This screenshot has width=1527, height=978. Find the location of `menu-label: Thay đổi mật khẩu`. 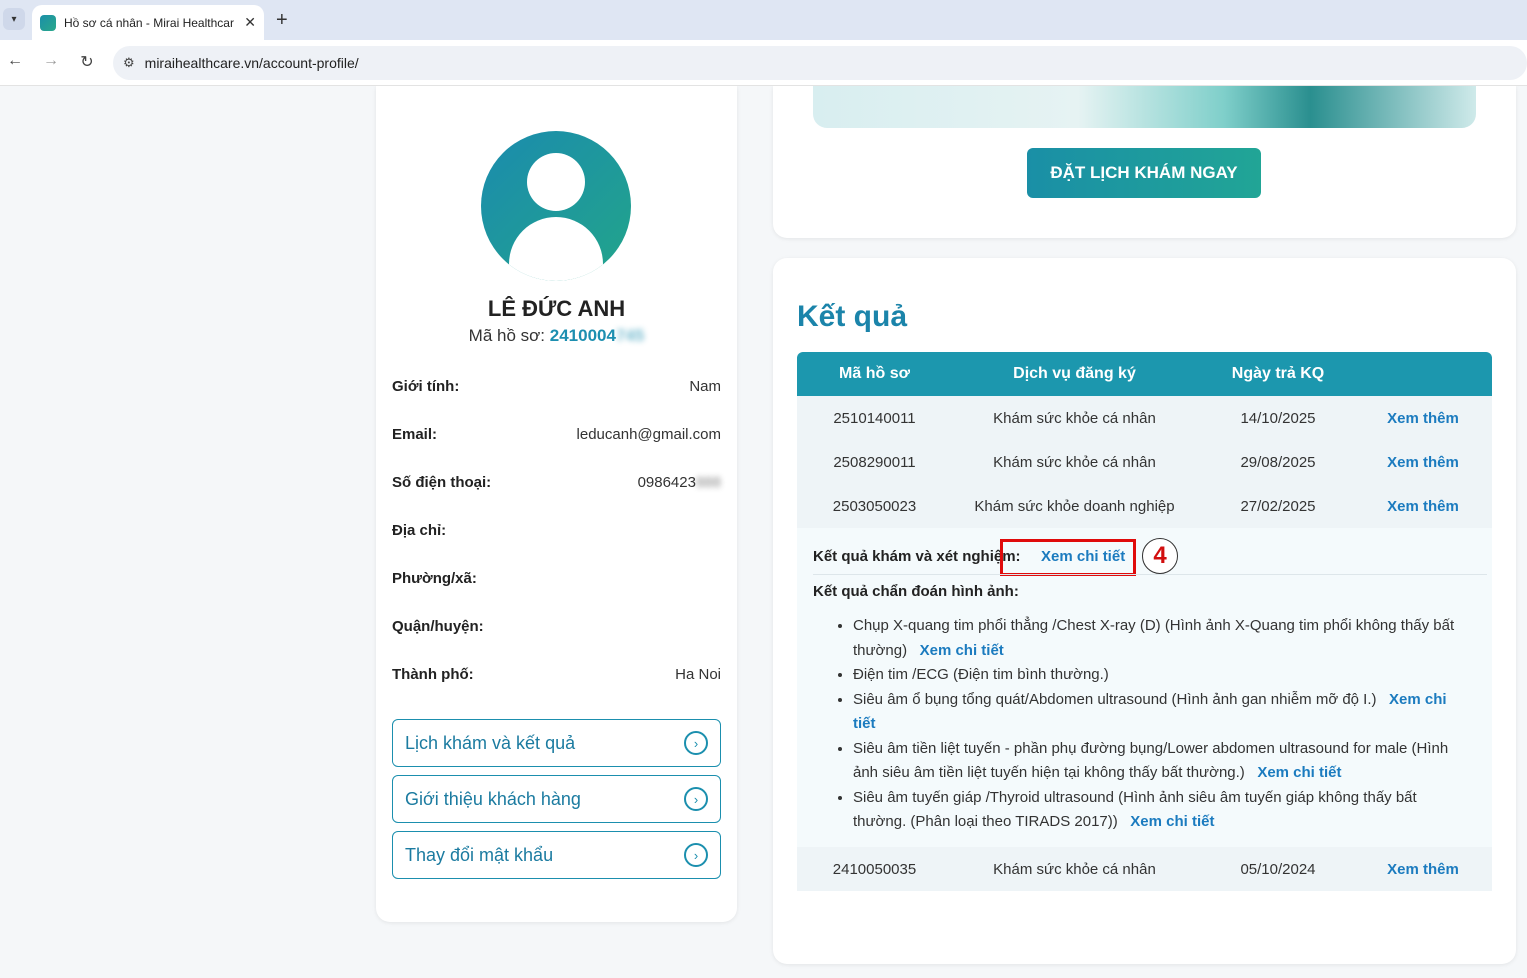

menu-label: Thay đổi mật khẩu is located at coordinates (479, 854).